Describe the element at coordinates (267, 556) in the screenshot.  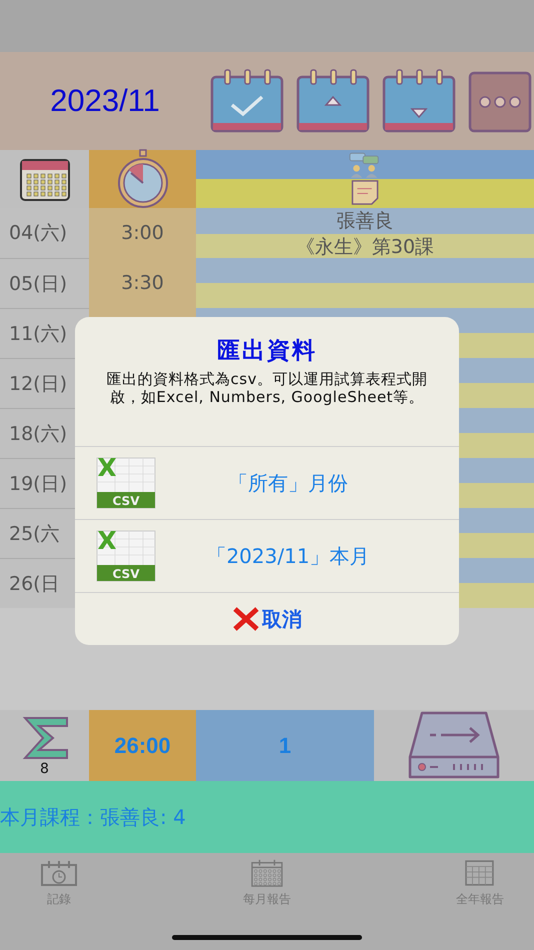
I see `export-option: CSV 「2023/11」本月` at that location.